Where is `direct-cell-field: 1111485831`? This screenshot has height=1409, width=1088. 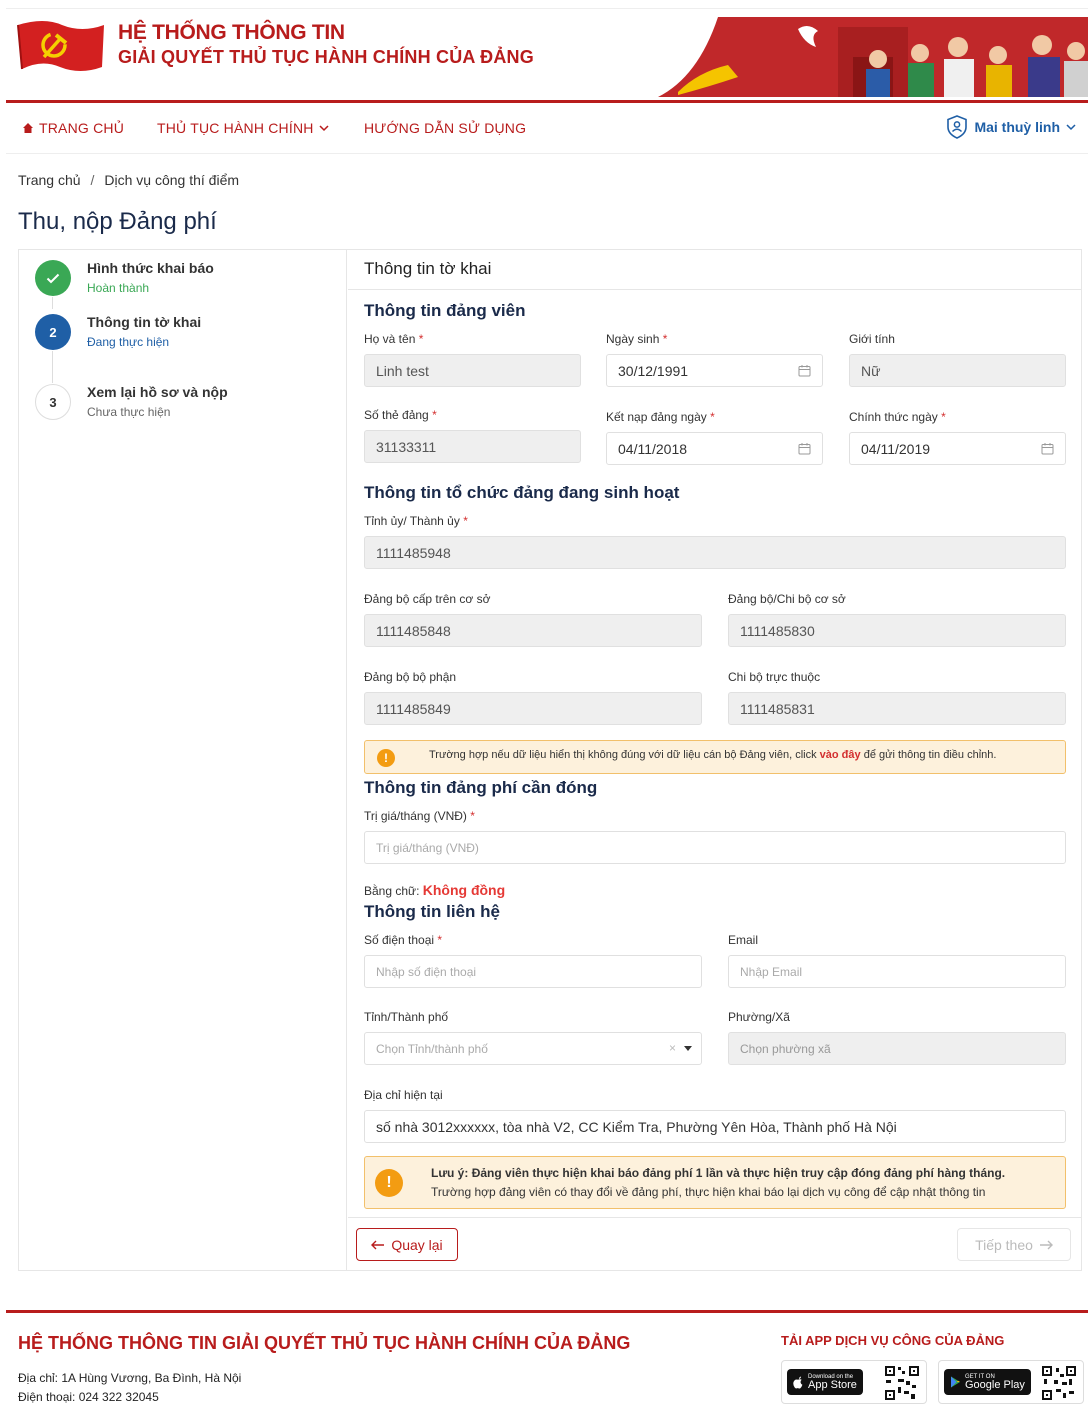 direct-cell-field: 1111485831 is located at coordinates (897, 708).